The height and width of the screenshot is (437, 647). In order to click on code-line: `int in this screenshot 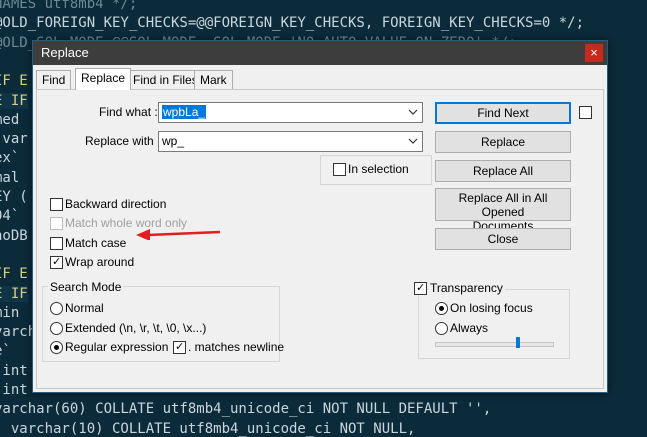, I will do `click(14, 370)`.